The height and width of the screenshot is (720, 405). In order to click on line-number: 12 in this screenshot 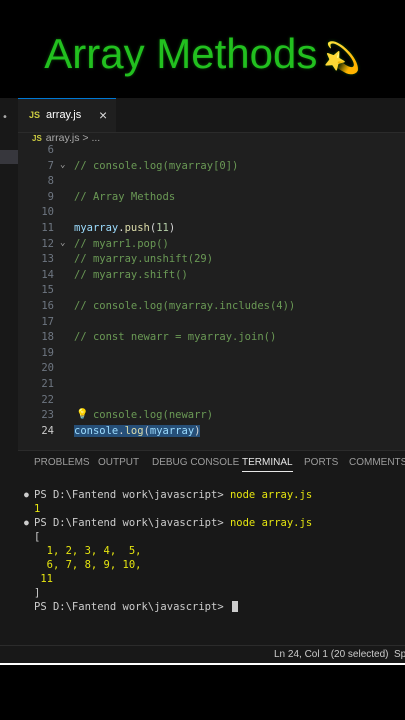, I will do `click(47, 243)`.